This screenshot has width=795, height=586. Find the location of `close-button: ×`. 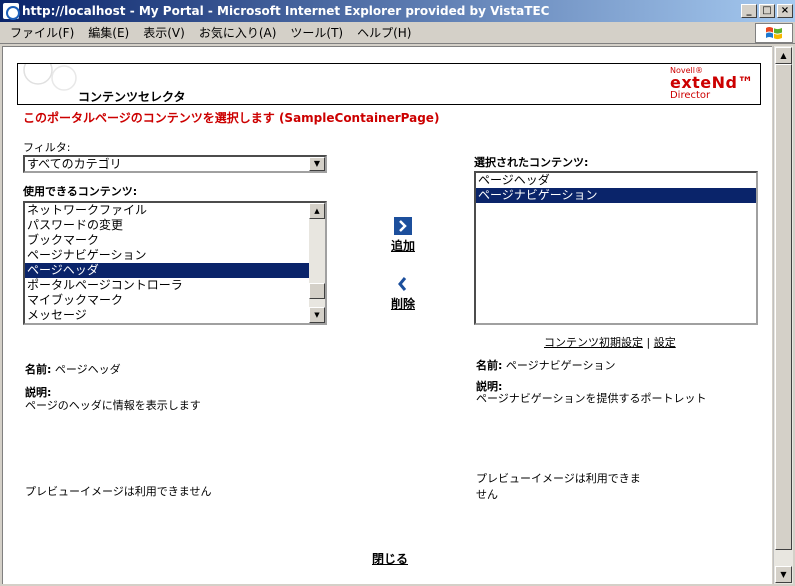

close-button: × is located at coordinates (785, 11).